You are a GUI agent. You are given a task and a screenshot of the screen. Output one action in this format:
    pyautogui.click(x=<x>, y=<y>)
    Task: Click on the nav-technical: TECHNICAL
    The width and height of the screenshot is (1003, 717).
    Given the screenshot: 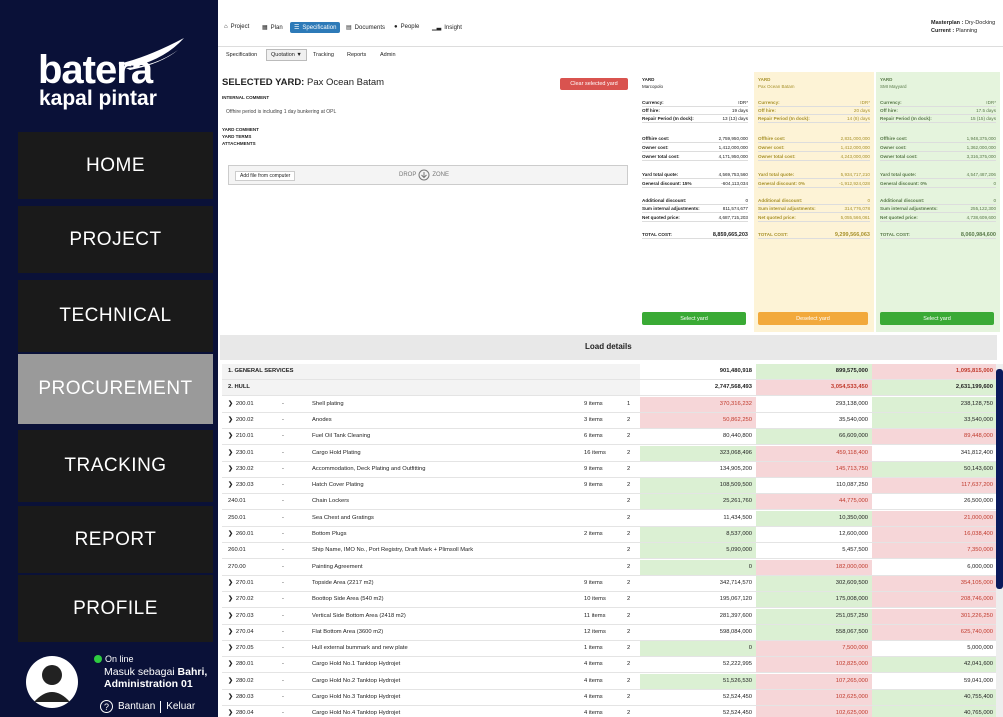 What is the action you would take?
    pyautogui.click(x=115, y=316)
    